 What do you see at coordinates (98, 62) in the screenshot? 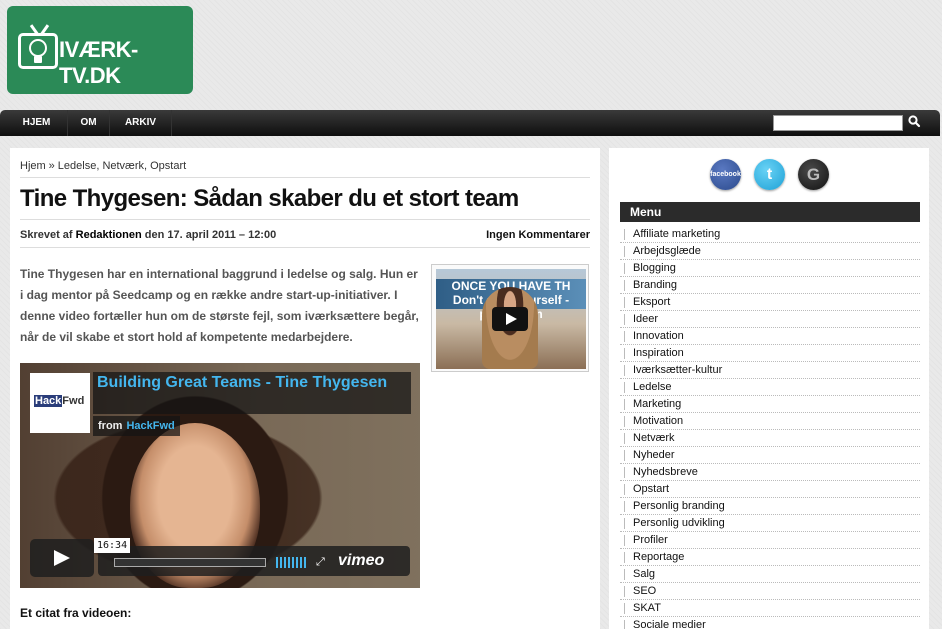
I see `logo-text: IVÆRK-TV.DK` at bounding box center [98, 62].